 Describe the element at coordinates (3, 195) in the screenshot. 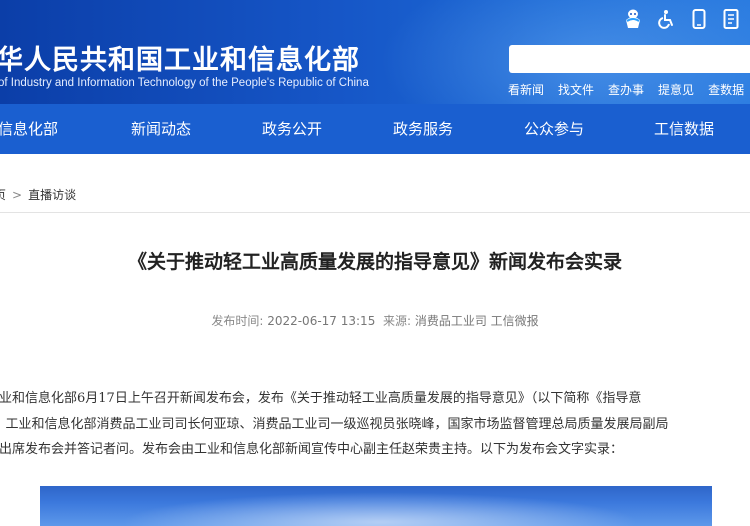

I see `breadcrumb-home: 页` at that location.